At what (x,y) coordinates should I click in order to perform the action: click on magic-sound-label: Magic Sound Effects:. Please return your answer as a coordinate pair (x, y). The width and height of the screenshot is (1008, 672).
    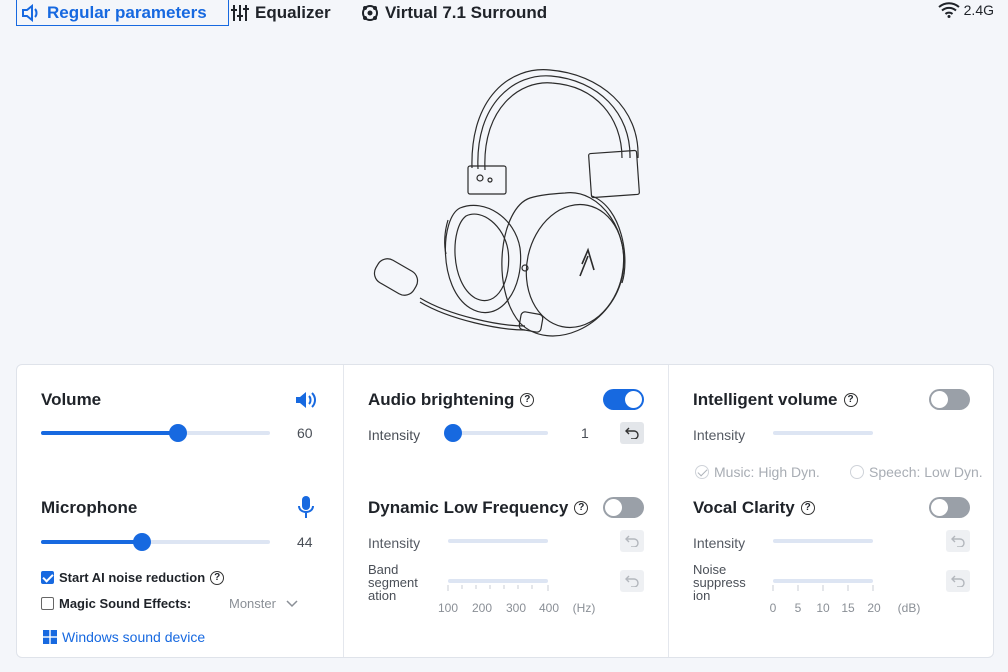
    Looking at the image, I should click on (125, 603).